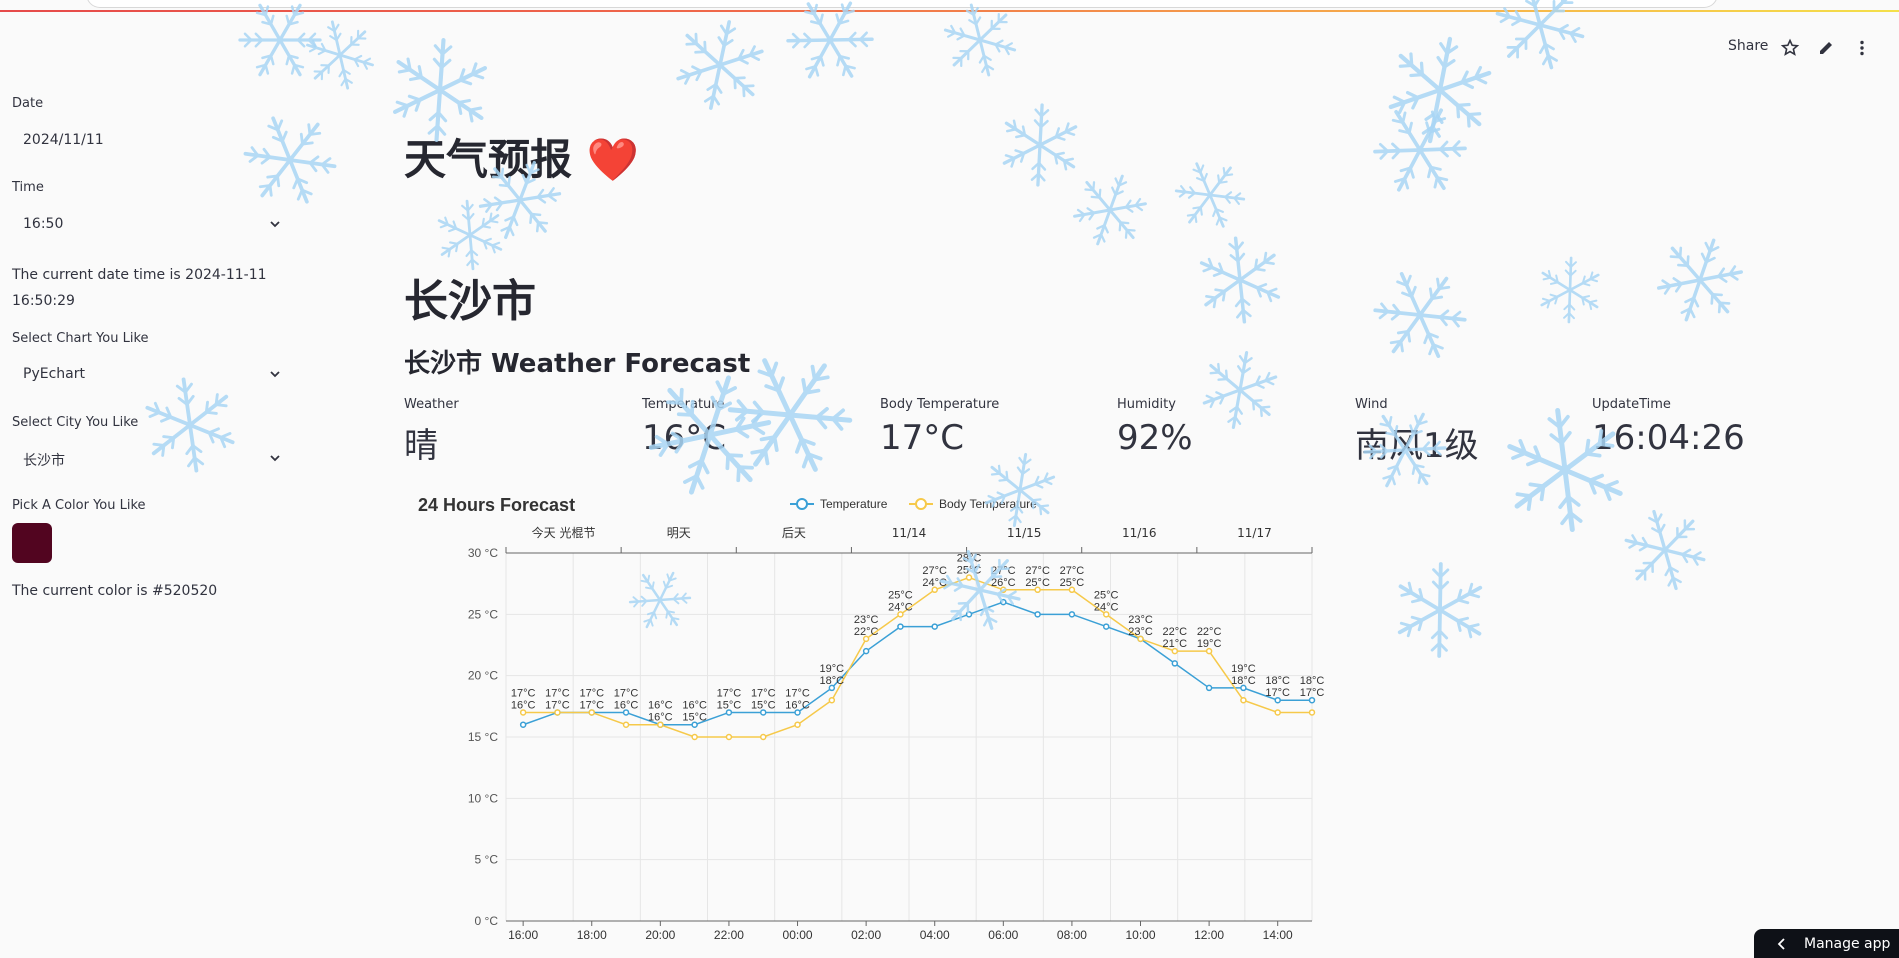 The height and width of the screenshot is (958, 1899). What do you see at coordinates (798, 935) in the screenshot?
I see `x-tick-label: 00:00` at bounding box center [798, 935].